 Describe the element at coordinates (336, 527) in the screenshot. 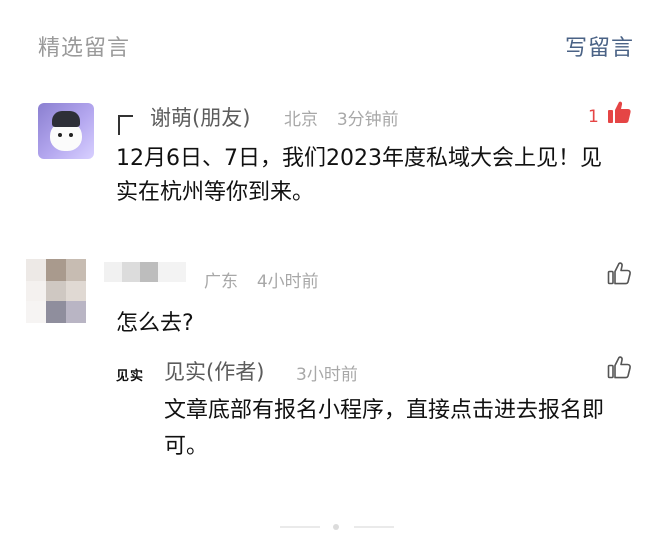

I see `pager-dot` at that location.